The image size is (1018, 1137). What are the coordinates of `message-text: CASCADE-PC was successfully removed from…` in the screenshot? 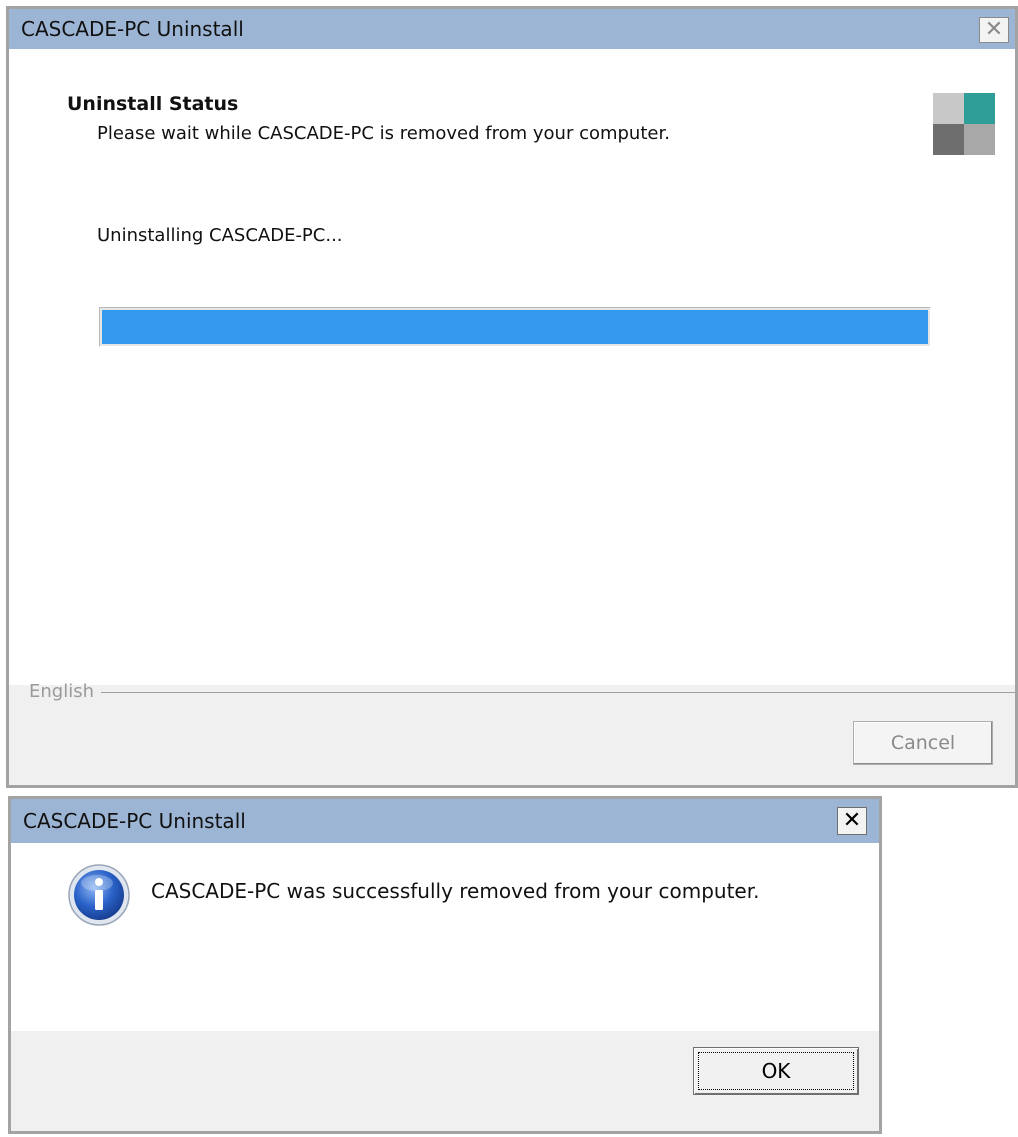 It's located at (455, 891).